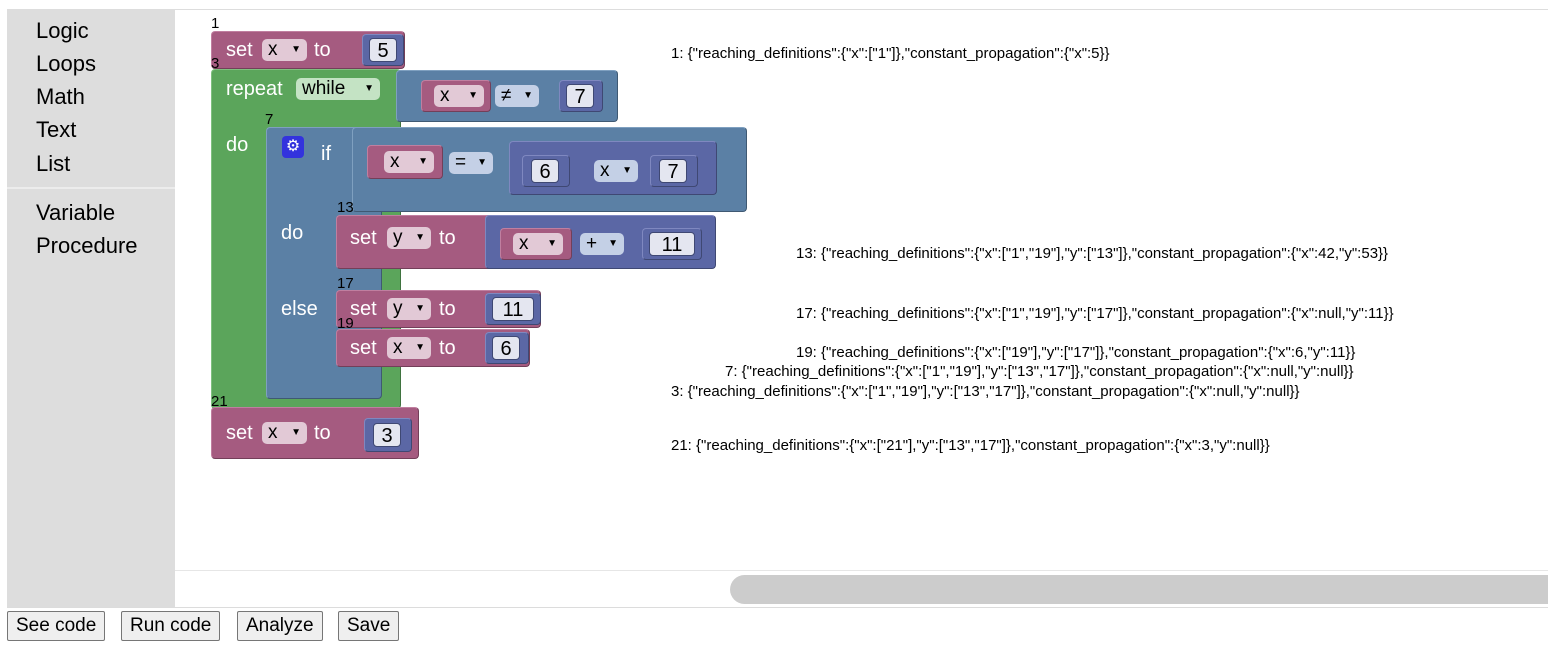 The width and height of the screenshot is (1548, 656). I want to click on operator-value: ≠, so click(506, 95).